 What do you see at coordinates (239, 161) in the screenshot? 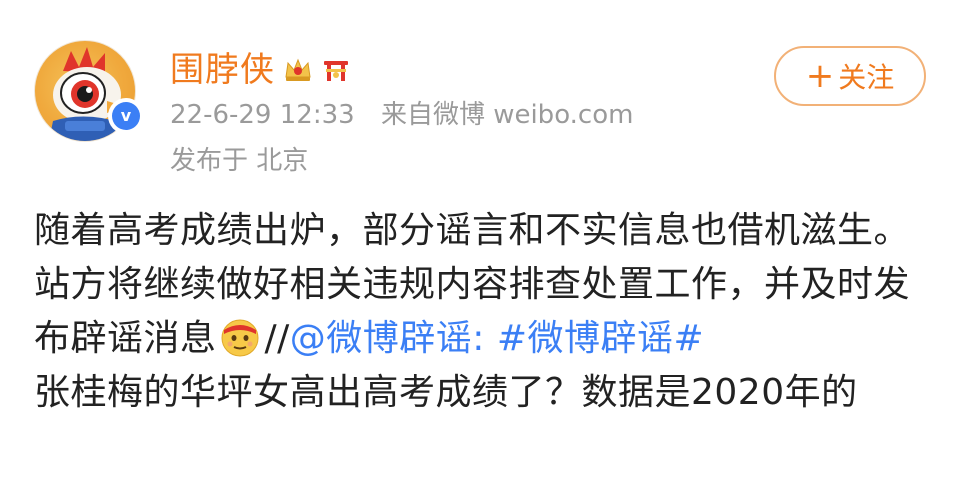
I see `post-location: 发布于 北京` at bounding box center [239, 161].